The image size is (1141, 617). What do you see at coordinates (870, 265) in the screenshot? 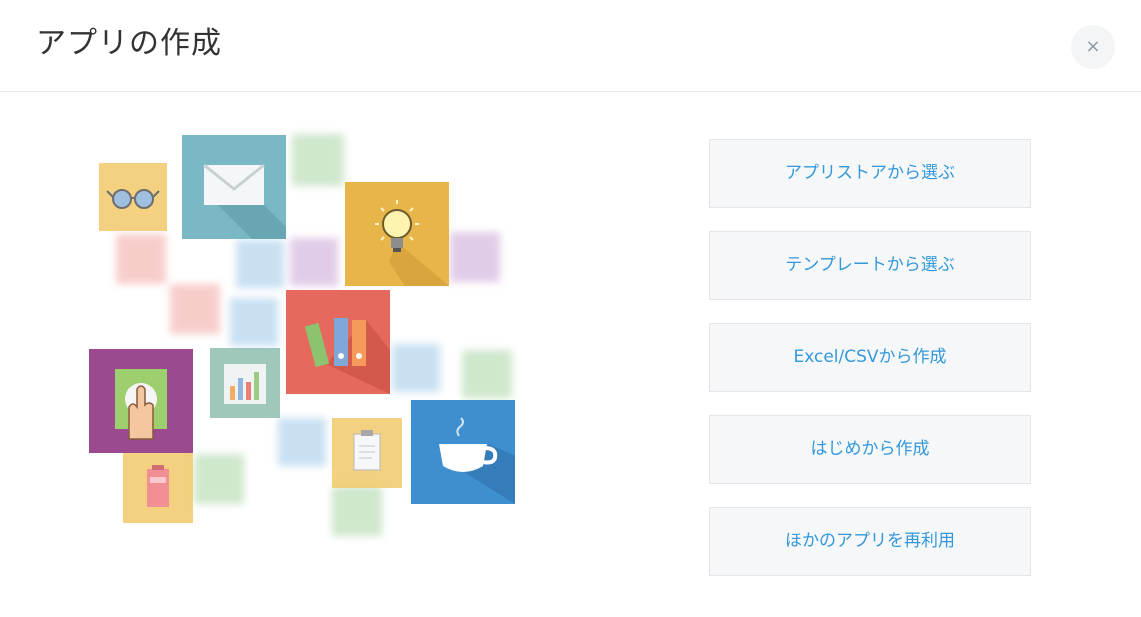
I see `template-button: テンプレートから選ぶ` at bounding box center [870, 265].